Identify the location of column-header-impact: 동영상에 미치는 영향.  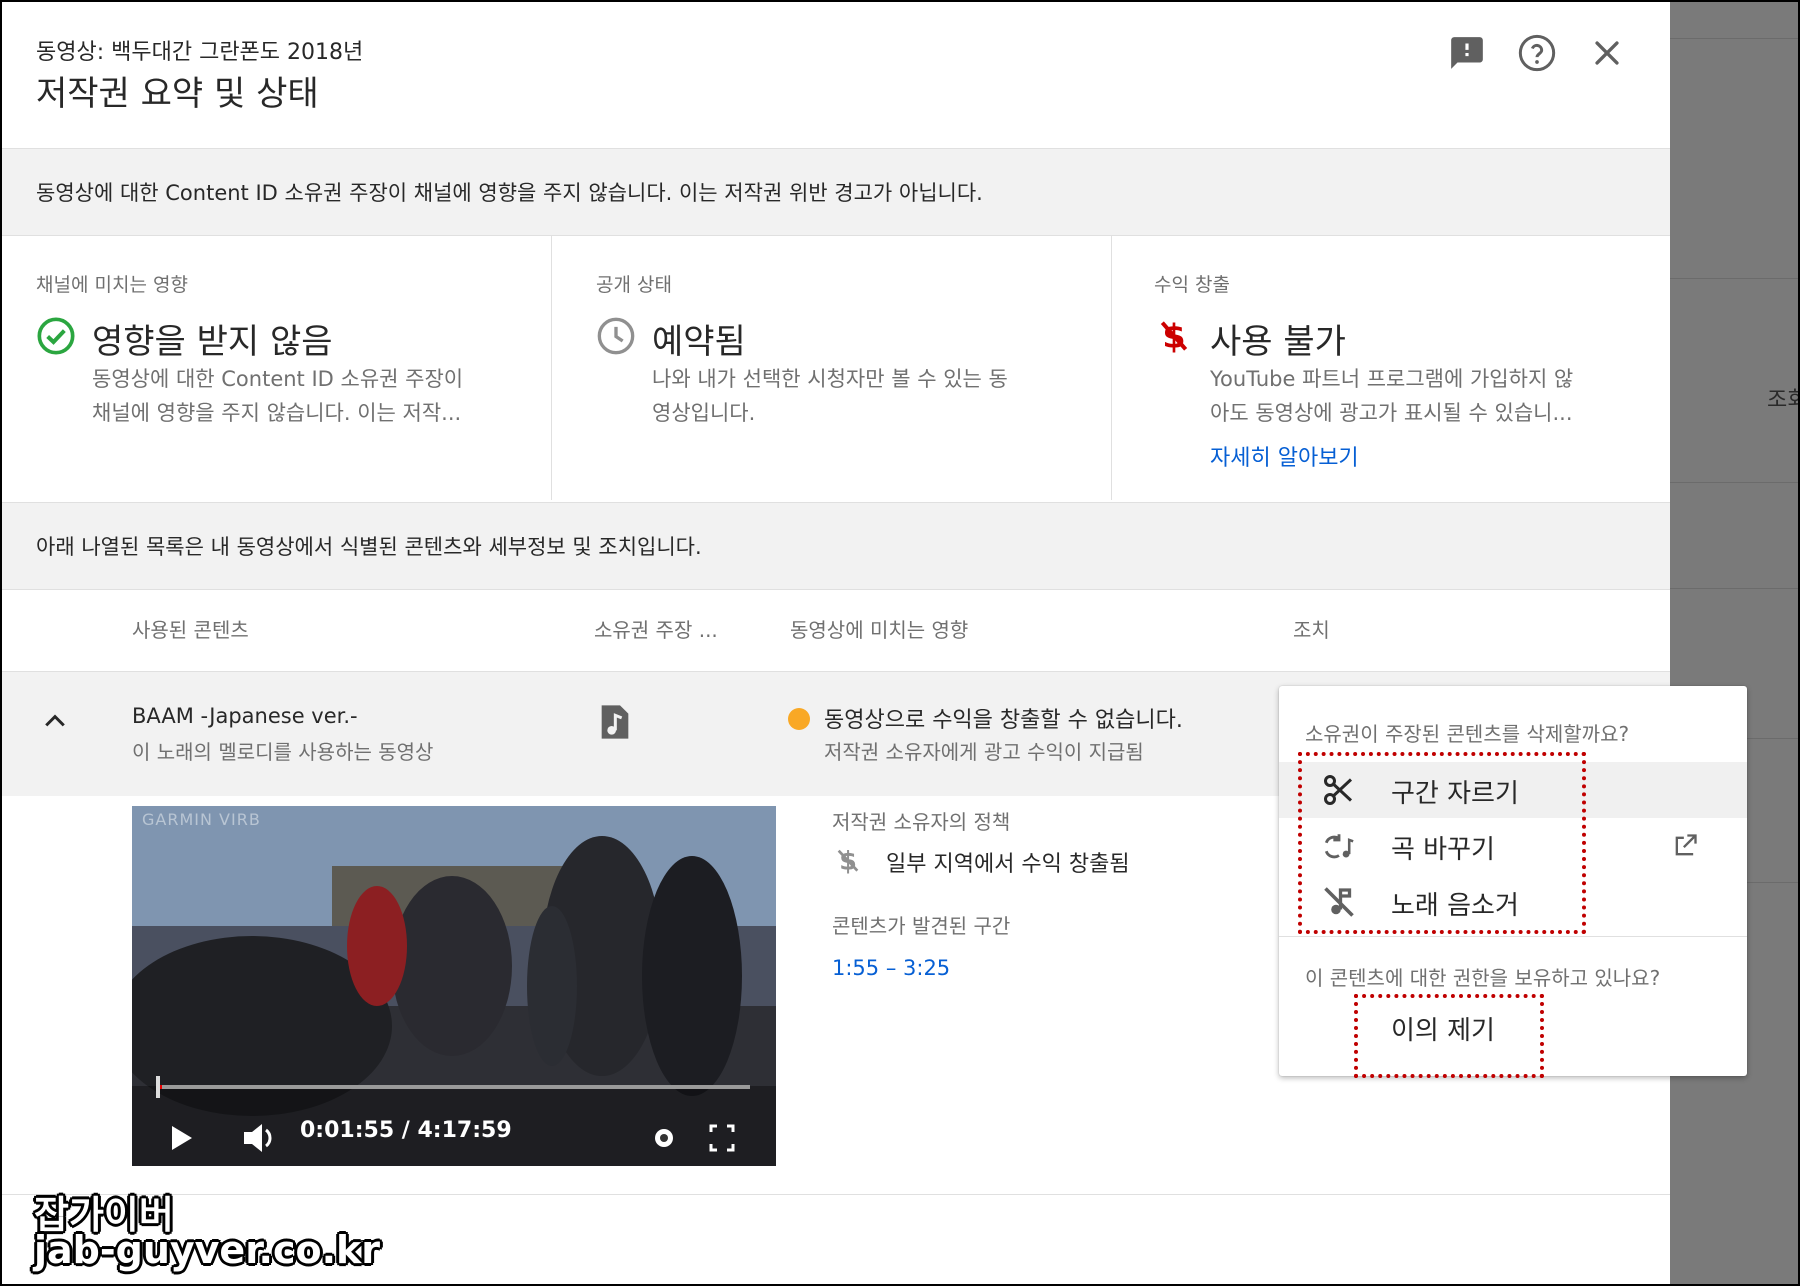
(879, 628).